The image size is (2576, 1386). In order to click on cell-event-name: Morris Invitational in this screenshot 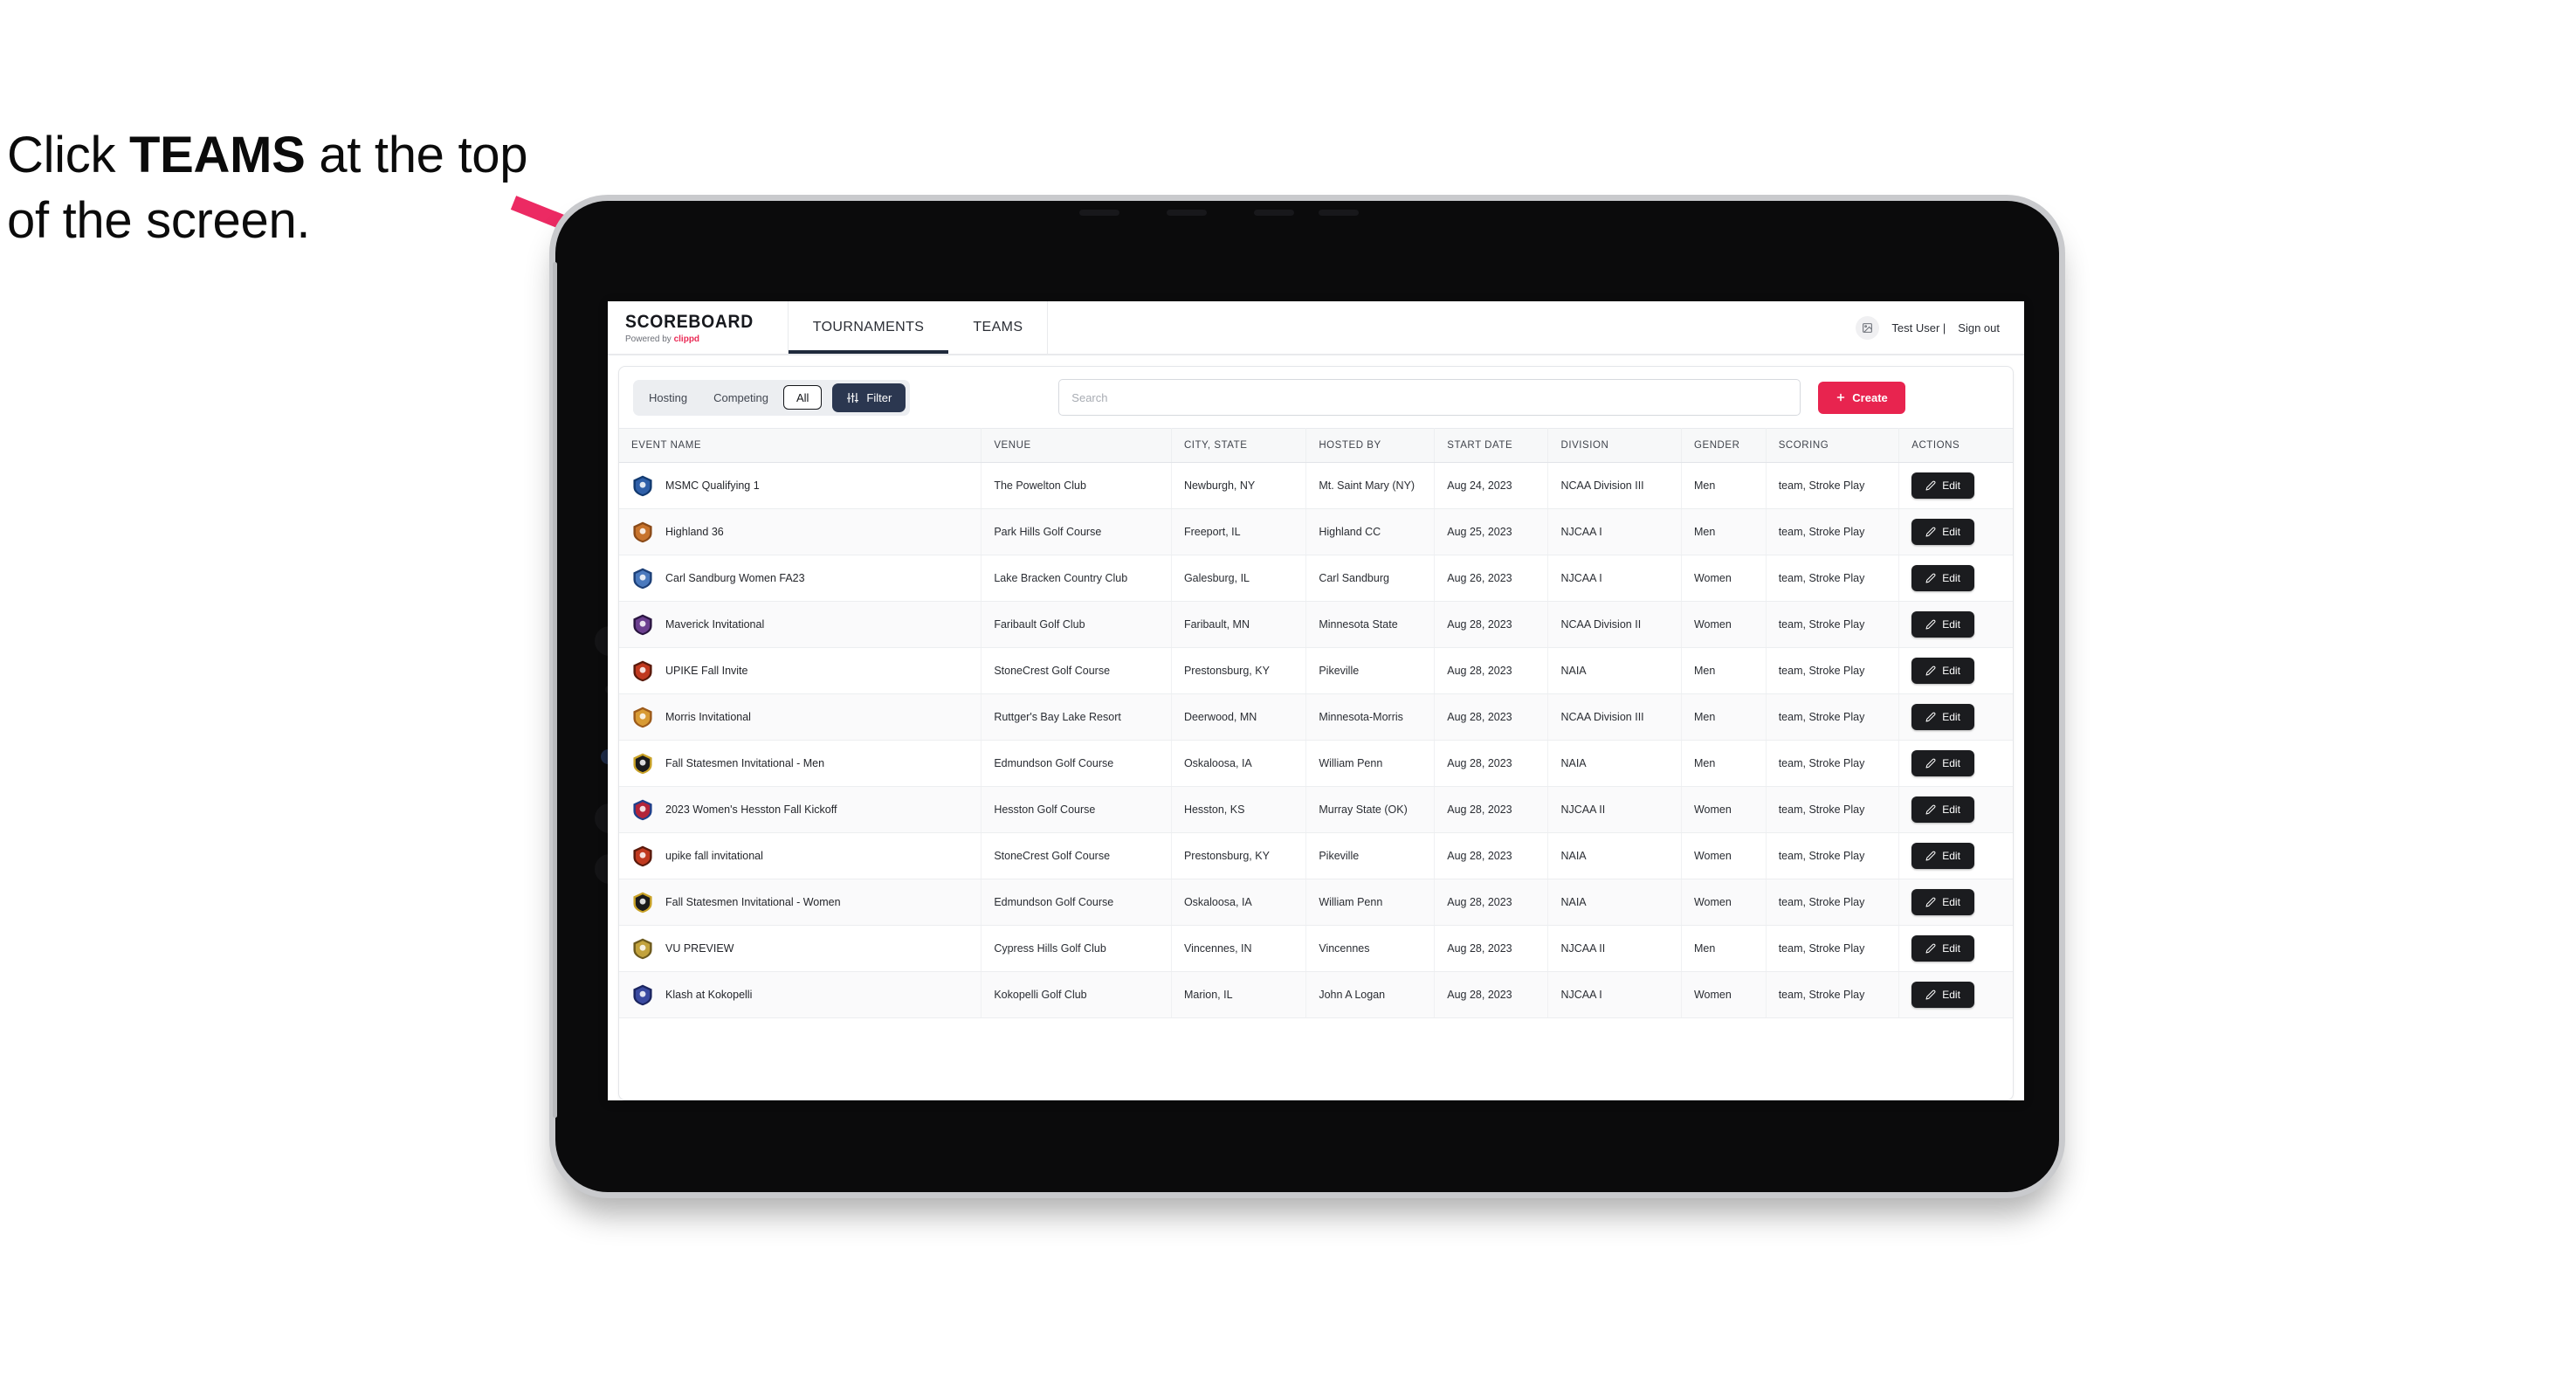, I will do `click(800, 717)`.